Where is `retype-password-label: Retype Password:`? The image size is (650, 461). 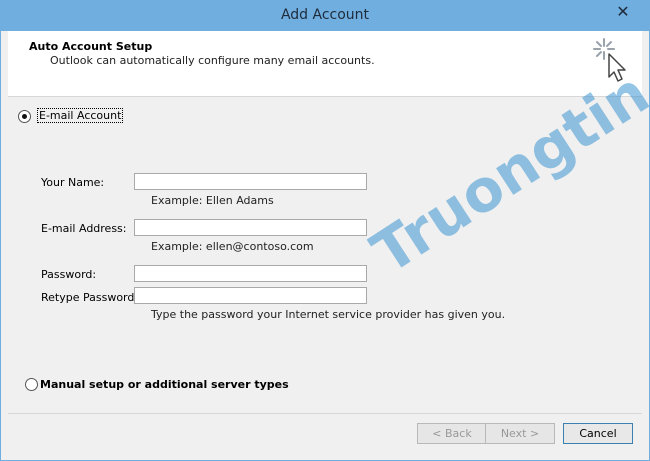
retype-password-label: Retype Password: is located at coordinates (90, 297).